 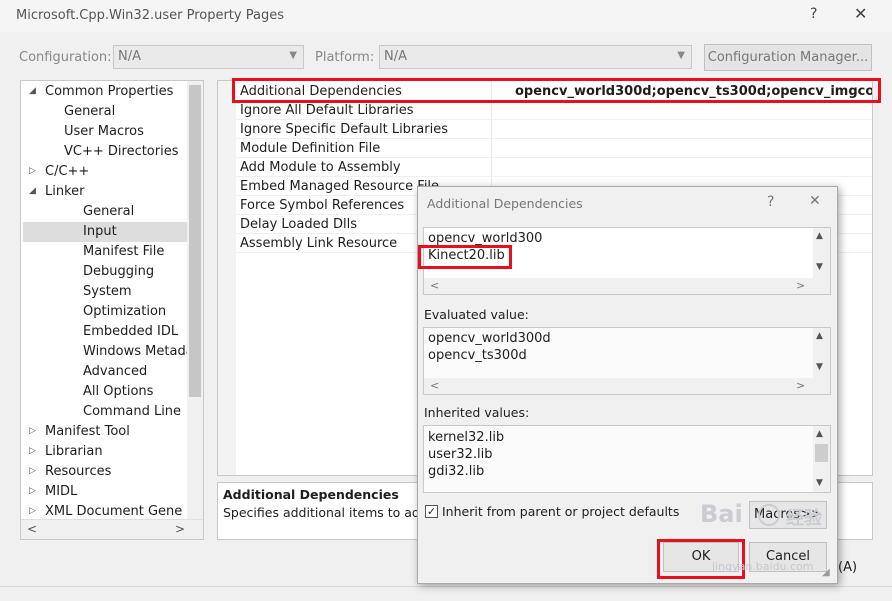 I want to click on tree-item: Optimization, so click(x=124, y=312).